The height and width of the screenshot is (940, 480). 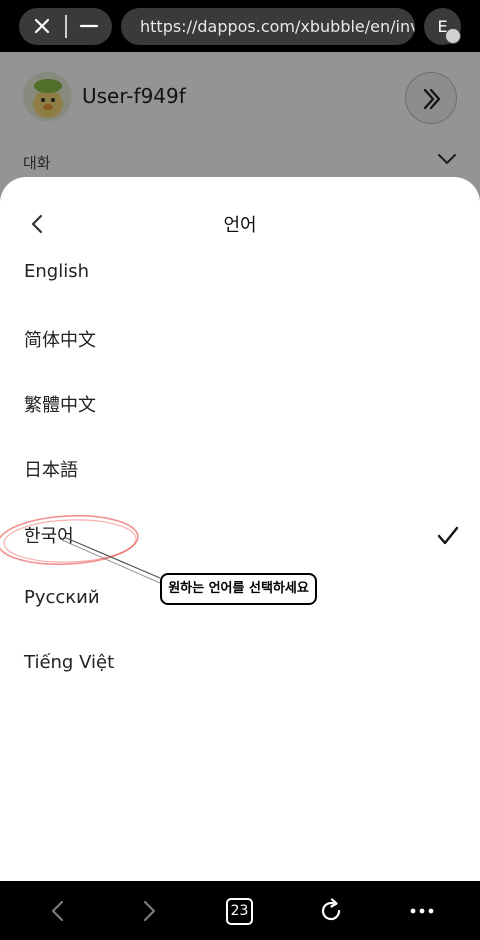 What do you see at coordinates (240, 405) in the screenshot?
I see `language-option-traditional-chinese: 繁體中文` at bounding box center [240, 405].